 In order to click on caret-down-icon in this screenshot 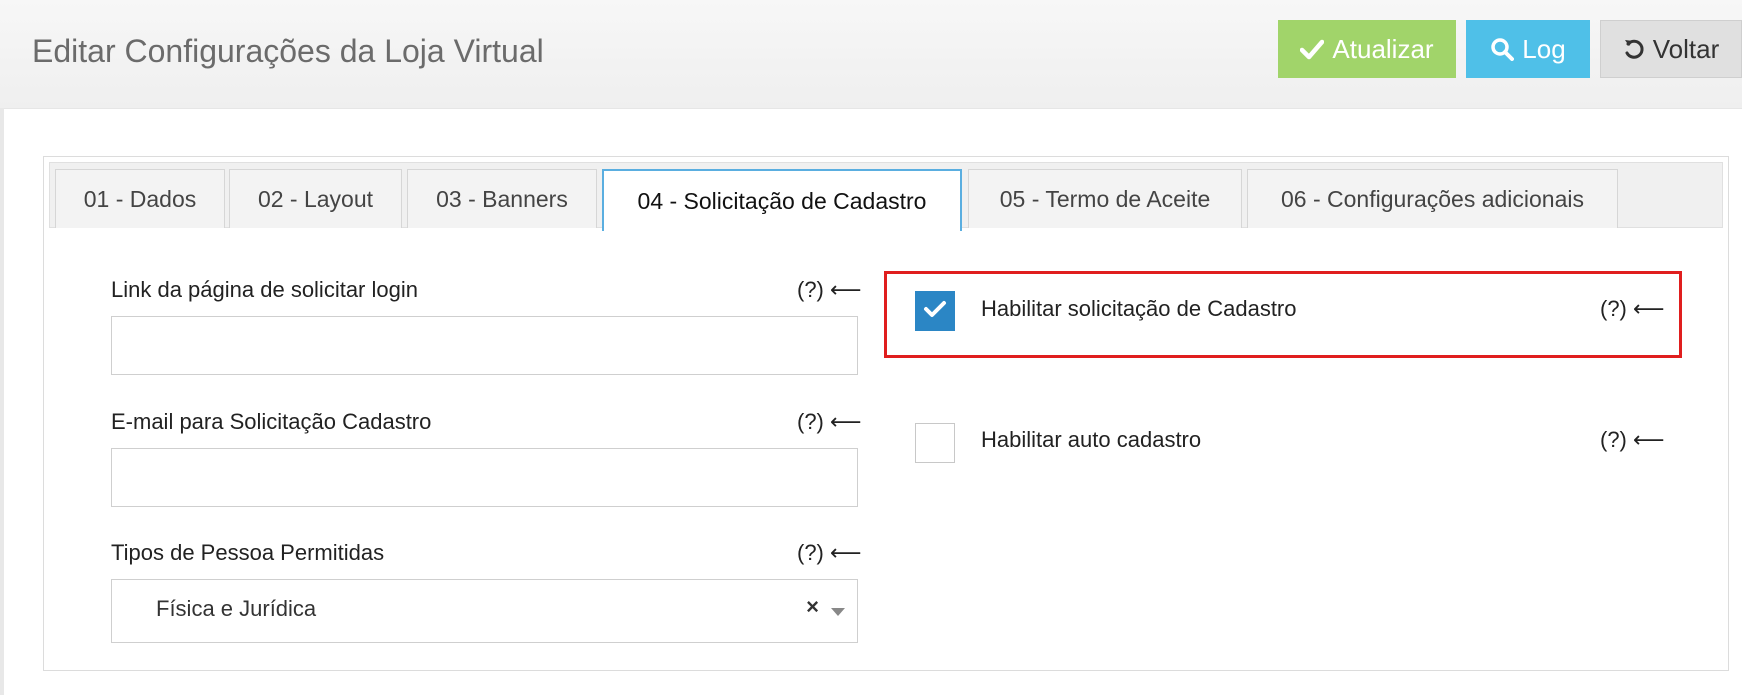, I will do `click(838, 612)`.